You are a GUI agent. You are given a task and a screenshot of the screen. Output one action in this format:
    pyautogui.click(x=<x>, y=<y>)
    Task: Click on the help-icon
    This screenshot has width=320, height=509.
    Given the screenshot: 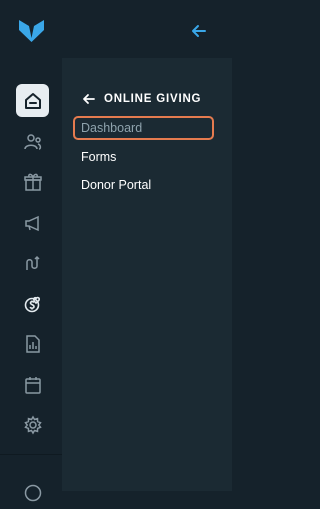 What is the action you would take?
    pyautogui.click(x=32, y=492)
    